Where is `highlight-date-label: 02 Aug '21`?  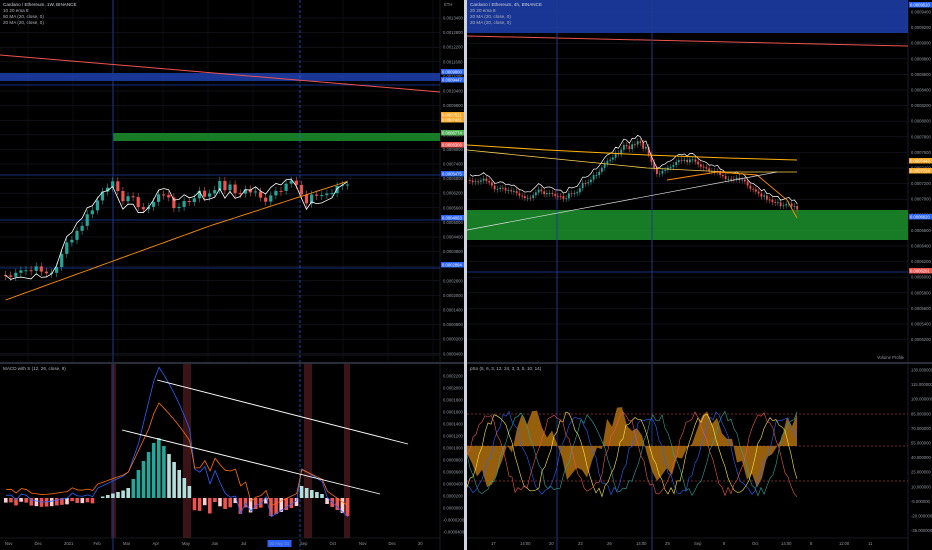
highlight-date-label: 02 Aug '21 is located at coordinates (280, 543).